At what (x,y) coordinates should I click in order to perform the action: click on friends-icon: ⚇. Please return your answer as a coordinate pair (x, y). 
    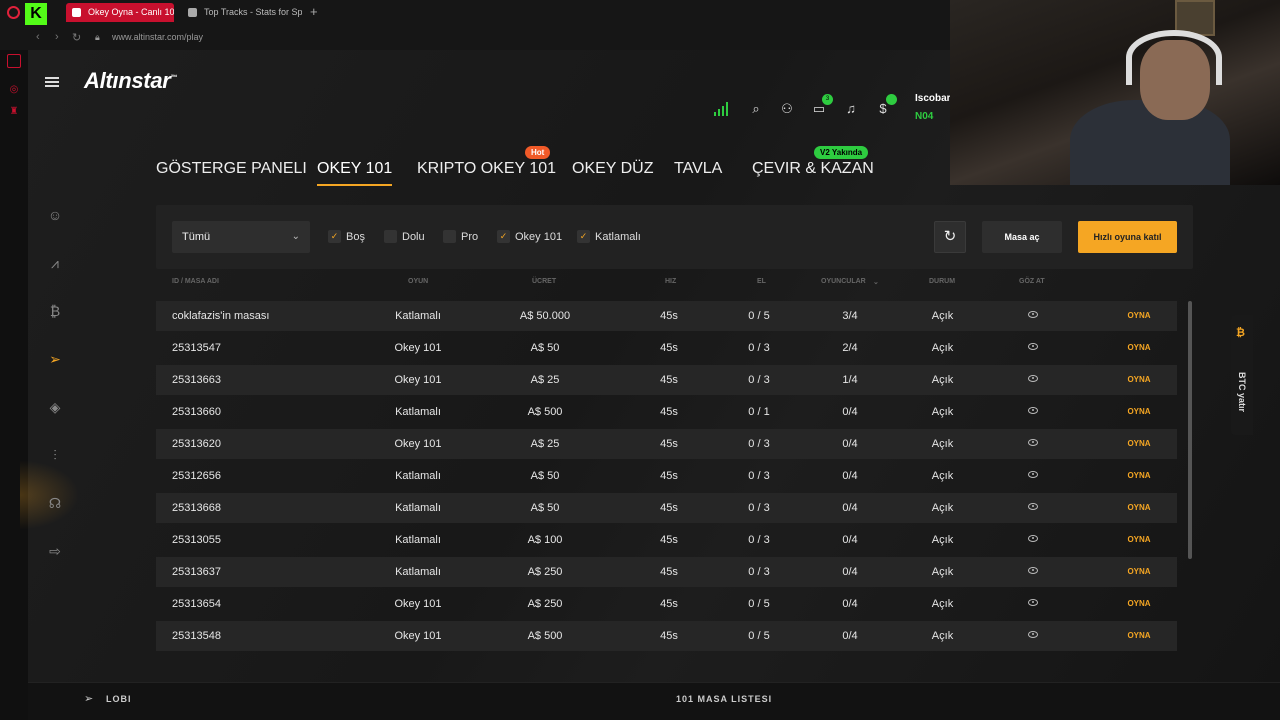
    Looking at the image, I should click on (787, 109).